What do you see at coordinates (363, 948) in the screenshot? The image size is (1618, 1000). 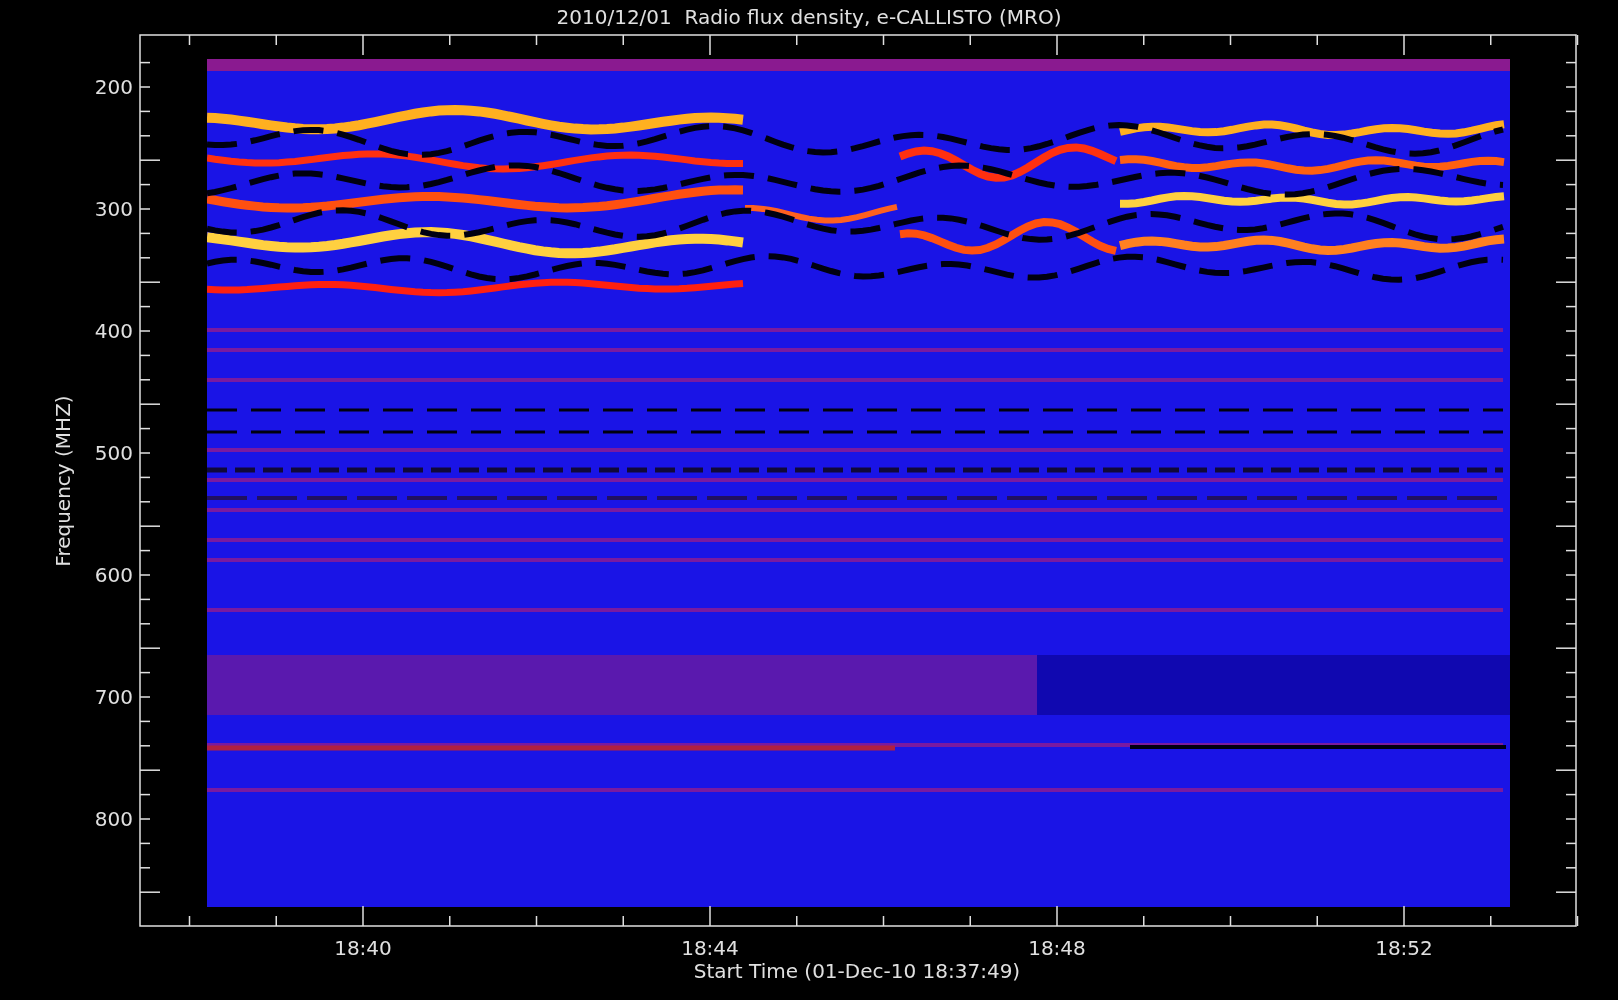 I see `tick-label: 18:40` at bounding box center [363, 948].